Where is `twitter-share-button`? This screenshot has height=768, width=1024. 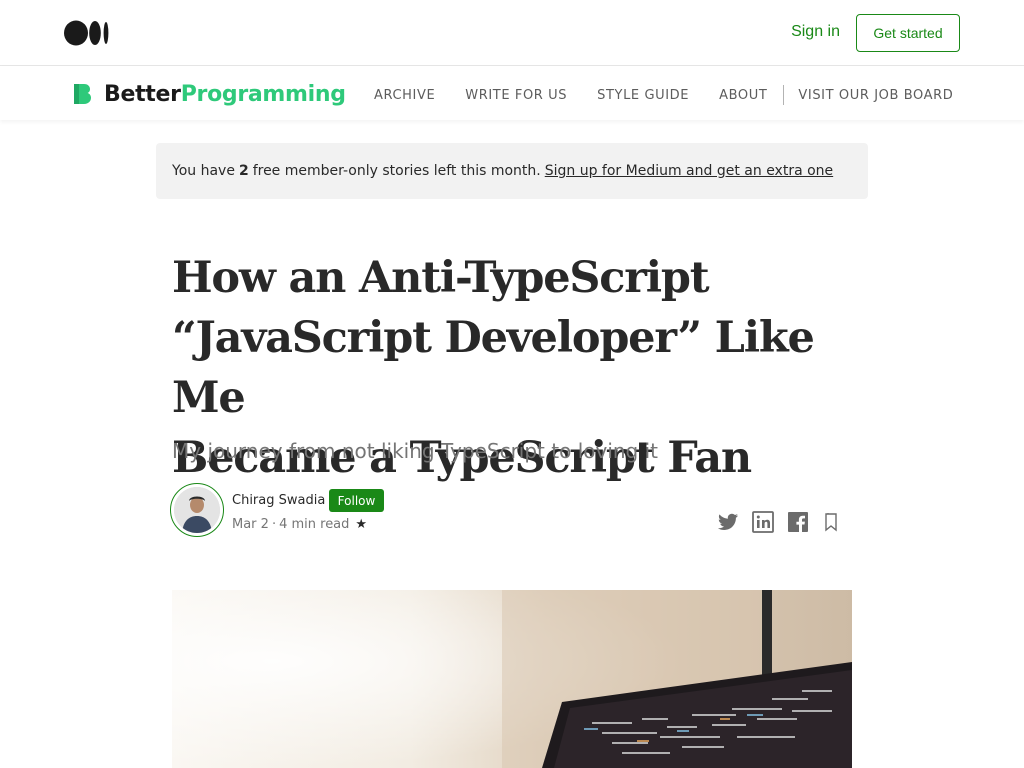
twitter-share-button is located at coordinates (728, 522).